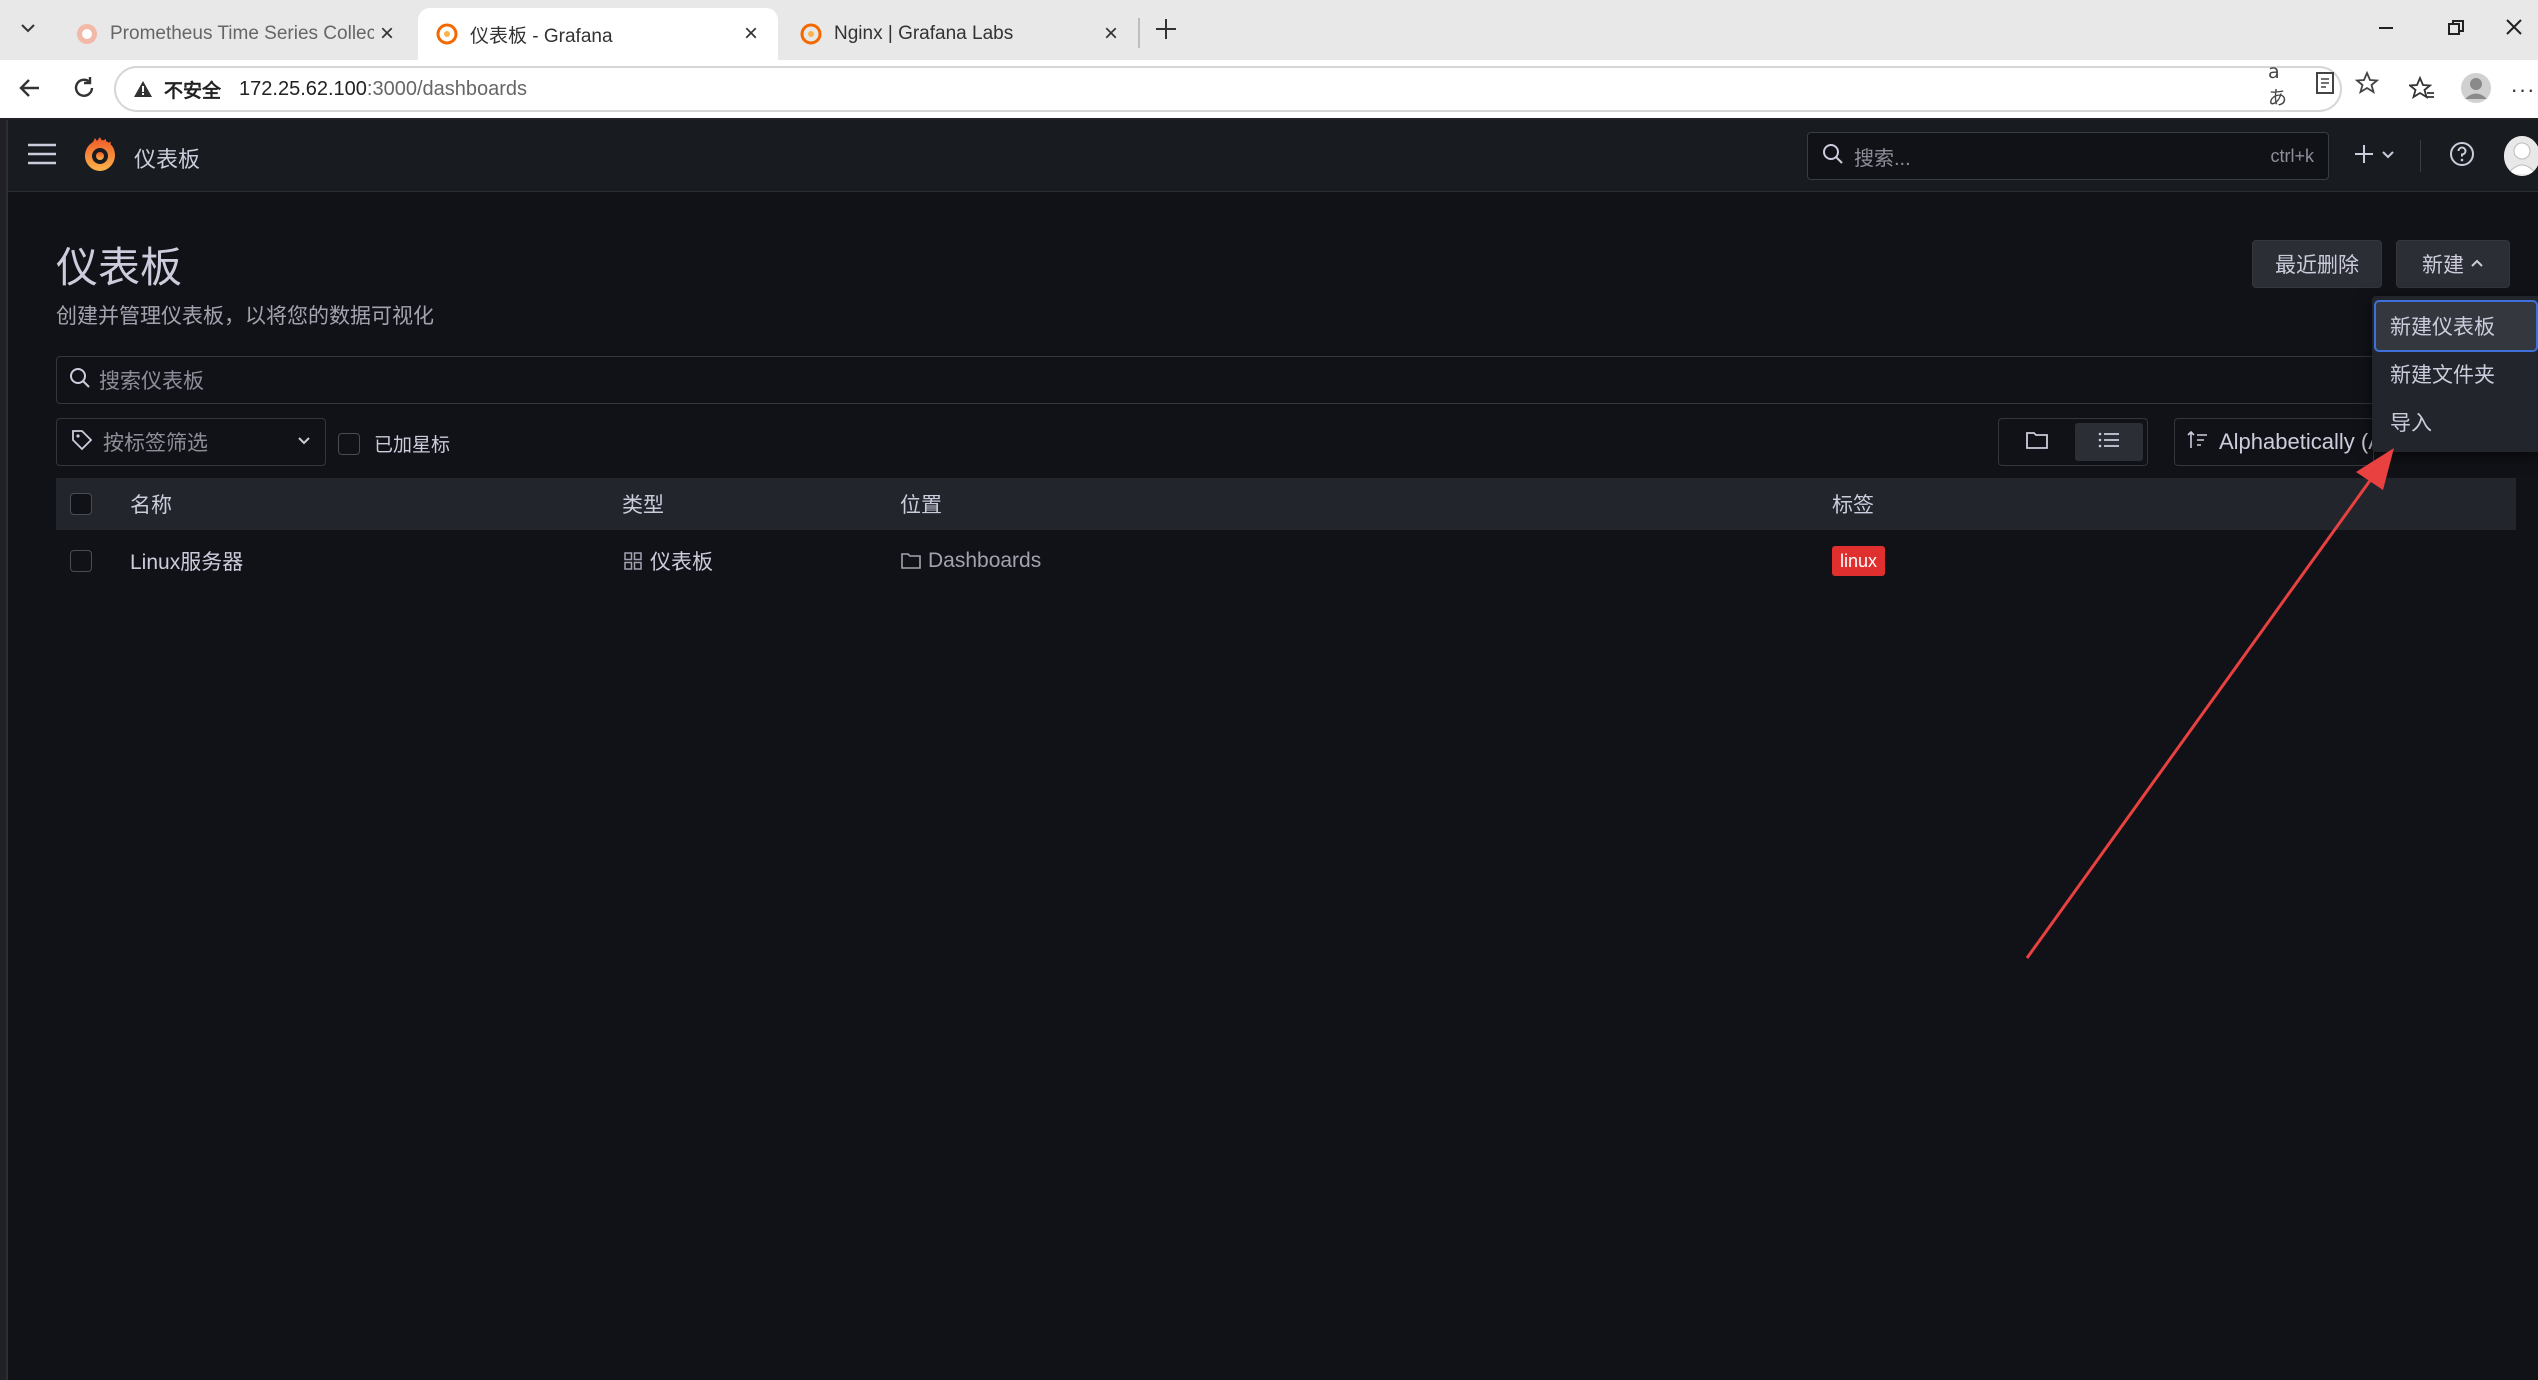 The height and width of the screenshot is (1380, 2538). I want to click on favorites-button, so click(2422, 90).